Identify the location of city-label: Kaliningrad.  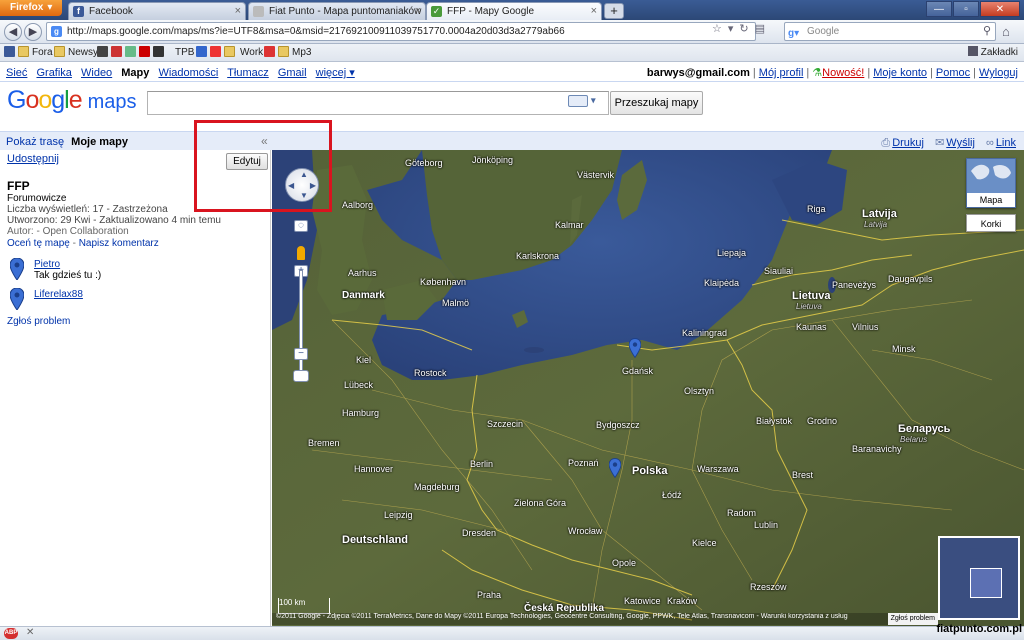
(705, 333).